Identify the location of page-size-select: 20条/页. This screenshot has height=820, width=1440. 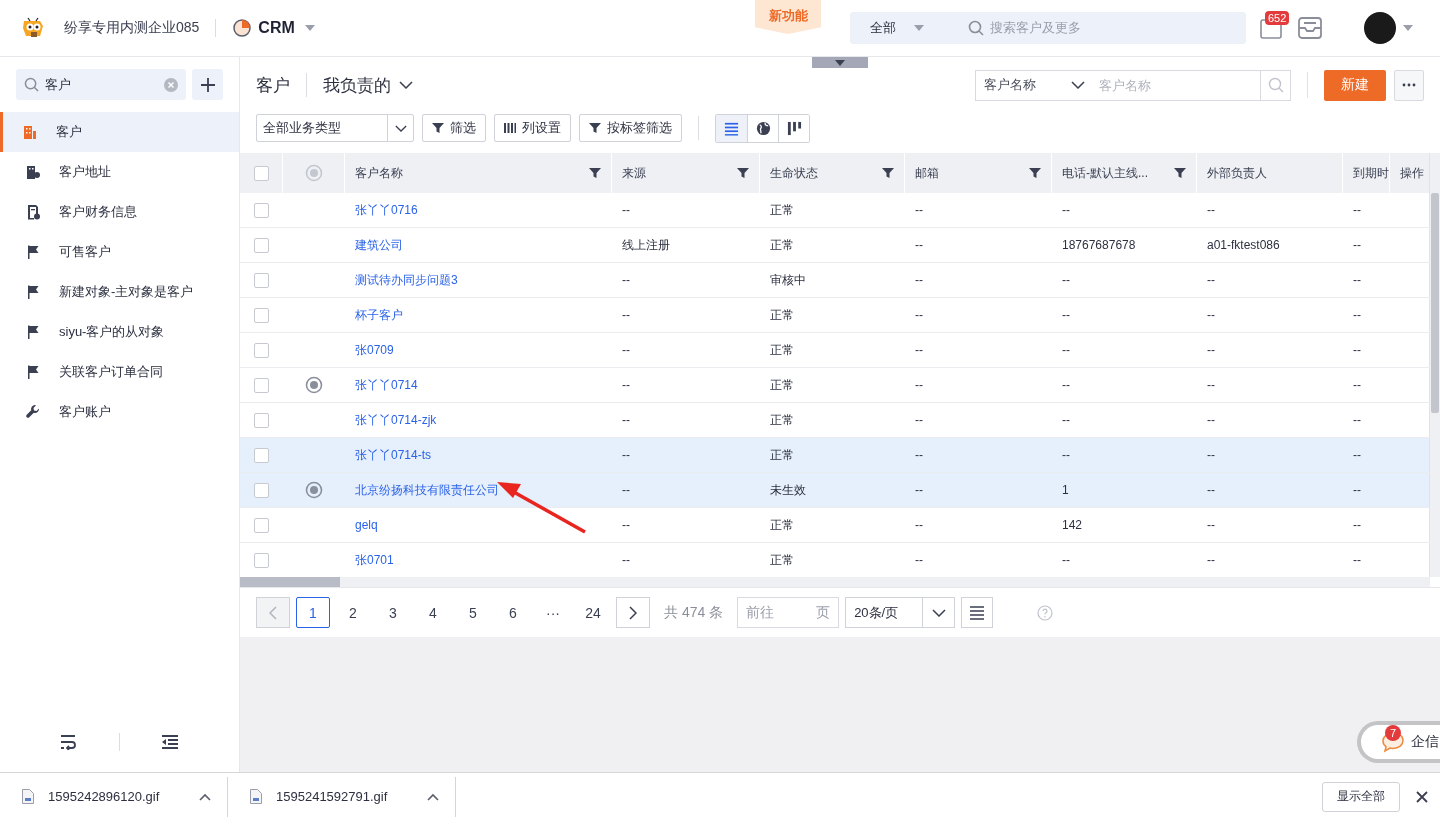
(900, 612).